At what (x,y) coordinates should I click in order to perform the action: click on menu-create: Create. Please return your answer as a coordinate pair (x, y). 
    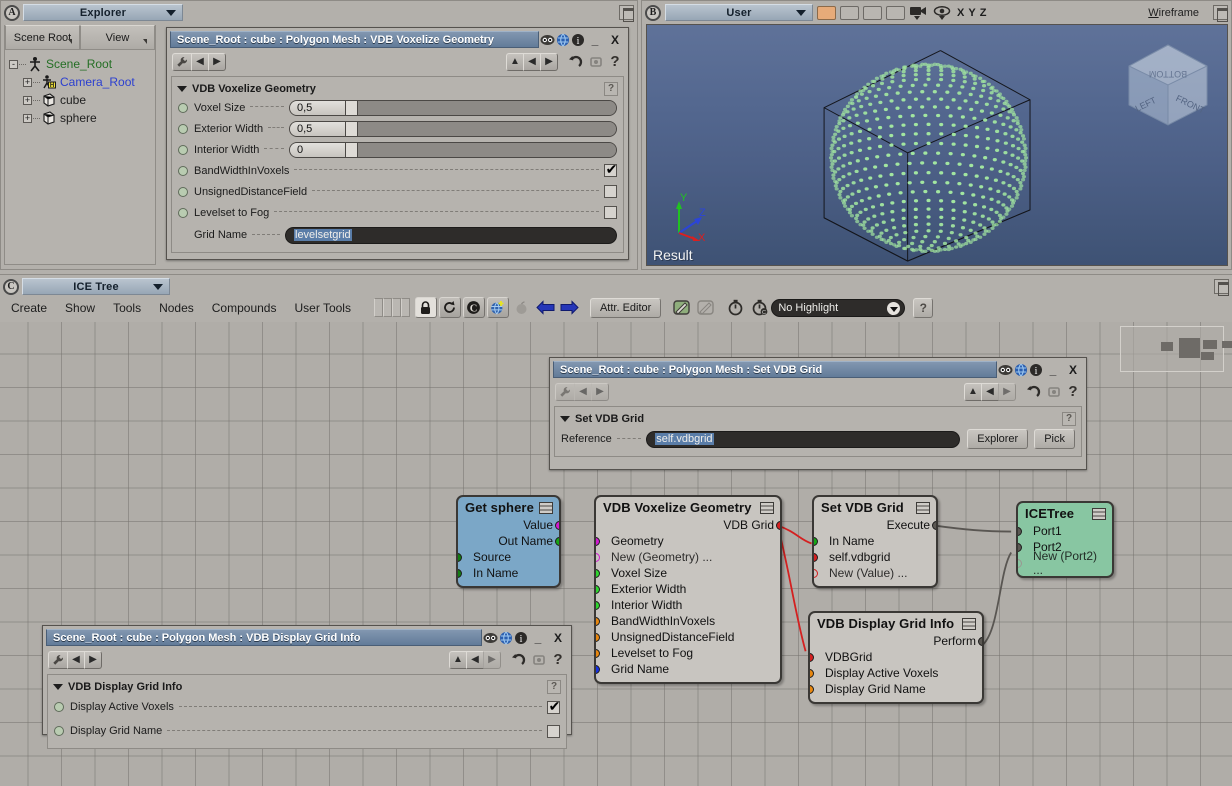
    Looking at the image, I should click on (29, 308).